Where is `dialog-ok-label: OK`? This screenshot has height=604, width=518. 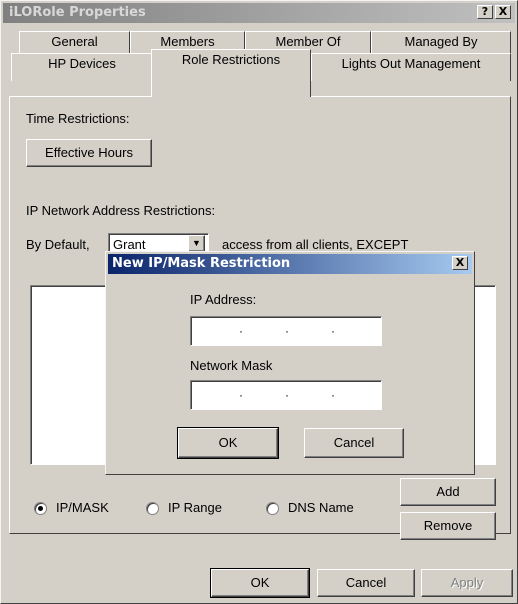 dialog-ok-label: OK is located at coordinates (228, 442).